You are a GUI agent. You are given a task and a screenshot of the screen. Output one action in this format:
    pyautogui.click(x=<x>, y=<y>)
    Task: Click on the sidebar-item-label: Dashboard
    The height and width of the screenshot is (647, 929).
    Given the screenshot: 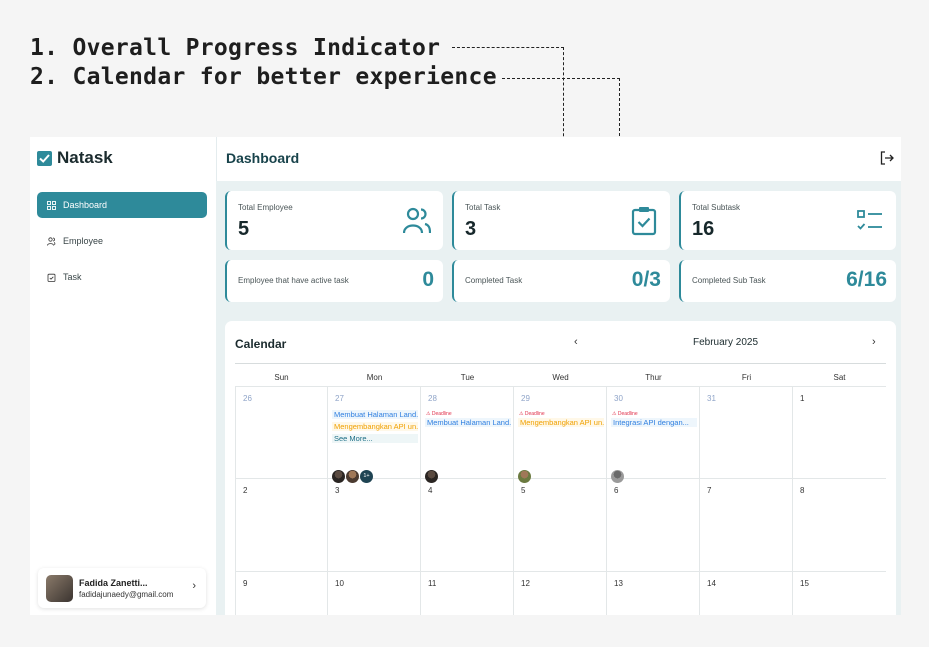 What is the action you would take?
    pyautogui.click(x=85, y=205)
    